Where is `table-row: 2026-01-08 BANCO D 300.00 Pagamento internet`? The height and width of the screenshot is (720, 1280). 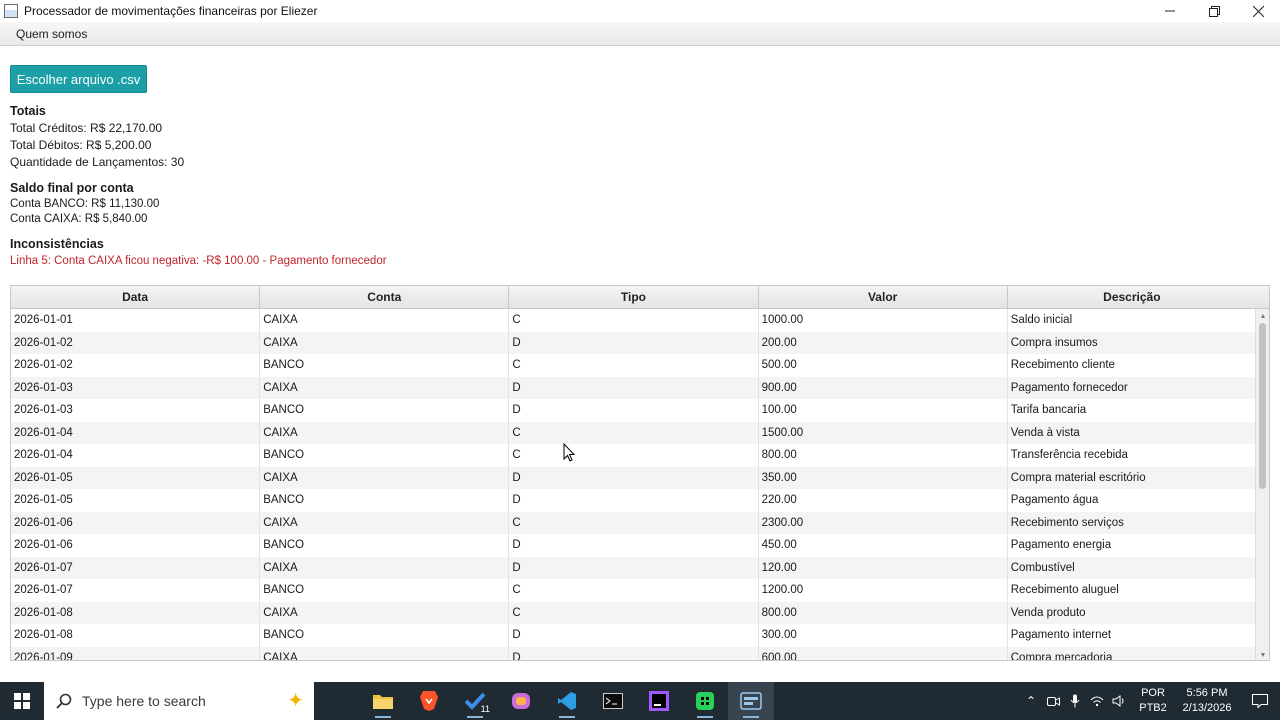 table-row: 2026-01-08 BANCO D 300.00 Pagamento internet is located at coordinates (634, 635).